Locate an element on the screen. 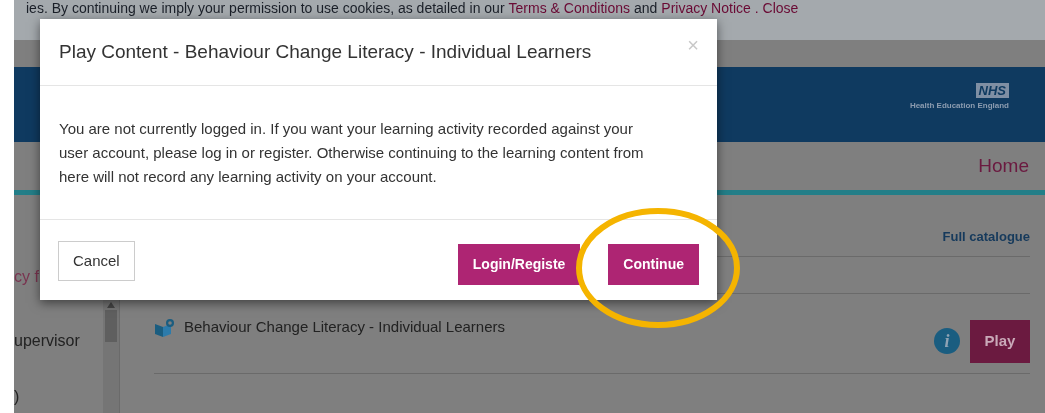  cookie-text: ies. By continuing we imply your permission to use cookies, as detailed in our is located at coordinates (265, 8).